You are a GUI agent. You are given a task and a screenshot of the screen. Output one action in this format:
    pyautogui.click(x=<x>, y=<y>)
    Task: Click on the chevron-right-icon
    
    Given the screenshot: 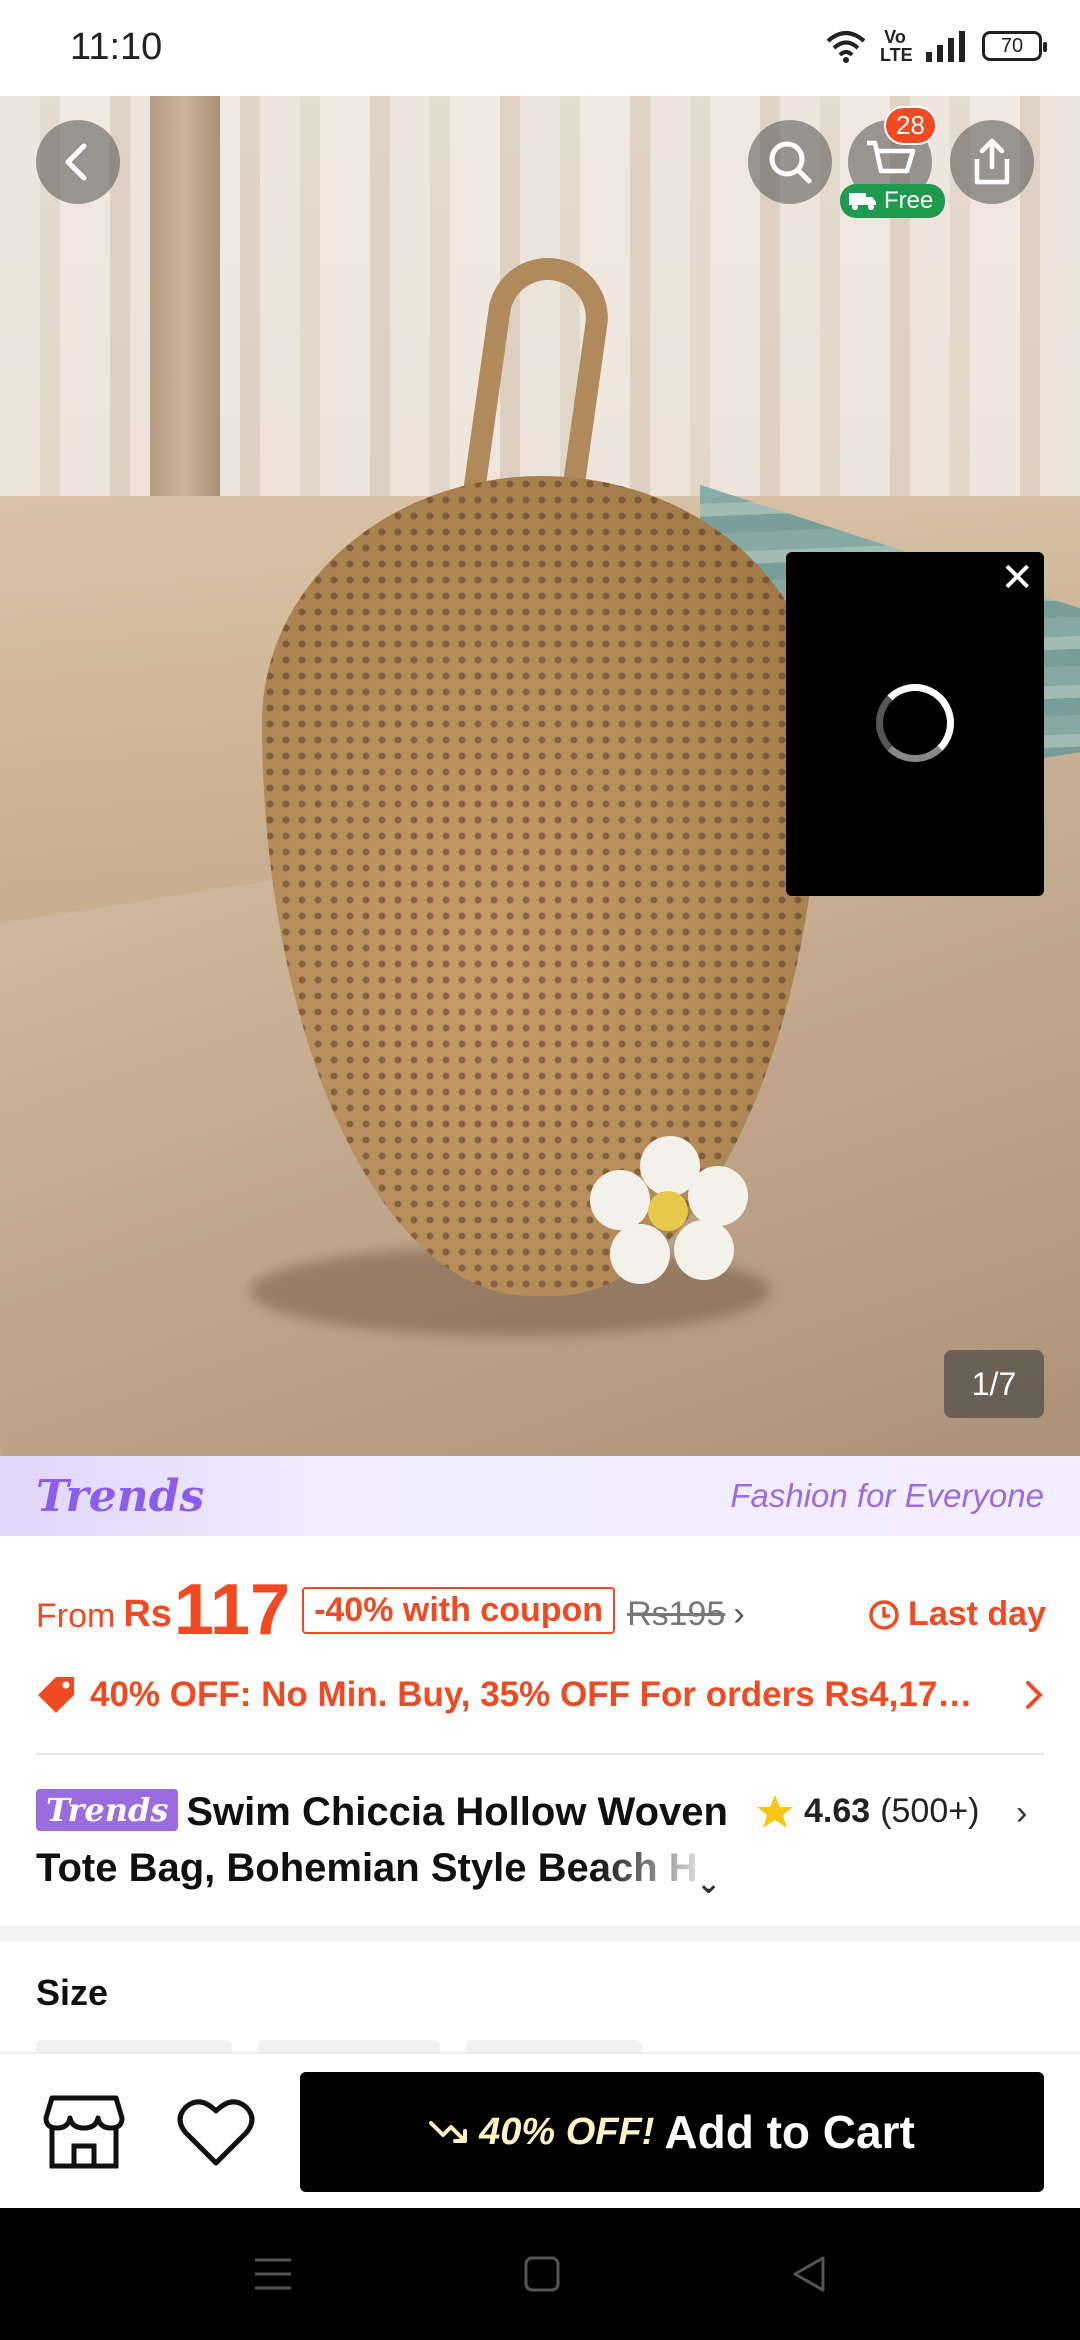 What is the action you would take?
    pyautogui.click(x=1034, y=1695)
    